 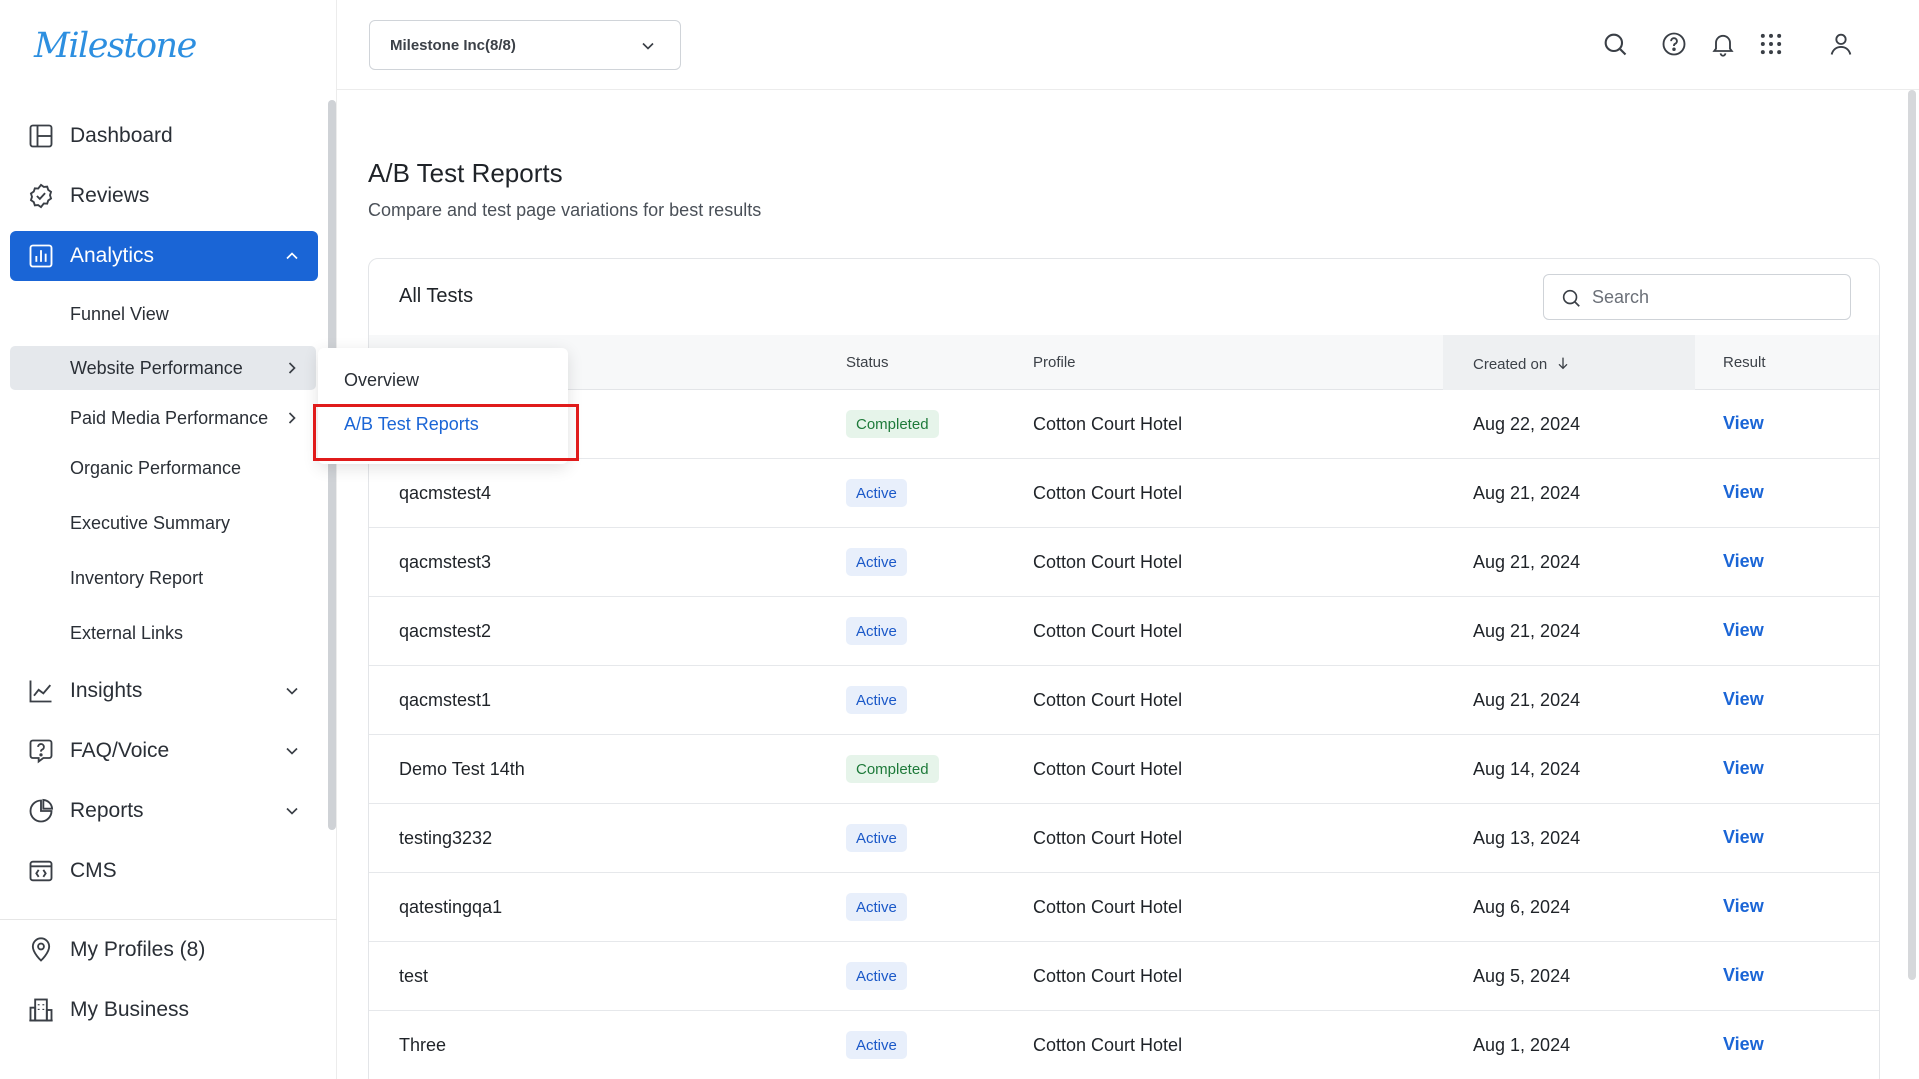 What do you see at coordinates (451, 907) in the screenshot?
I see `test-name: qatestingqa1` at bounding box center [451, 907].